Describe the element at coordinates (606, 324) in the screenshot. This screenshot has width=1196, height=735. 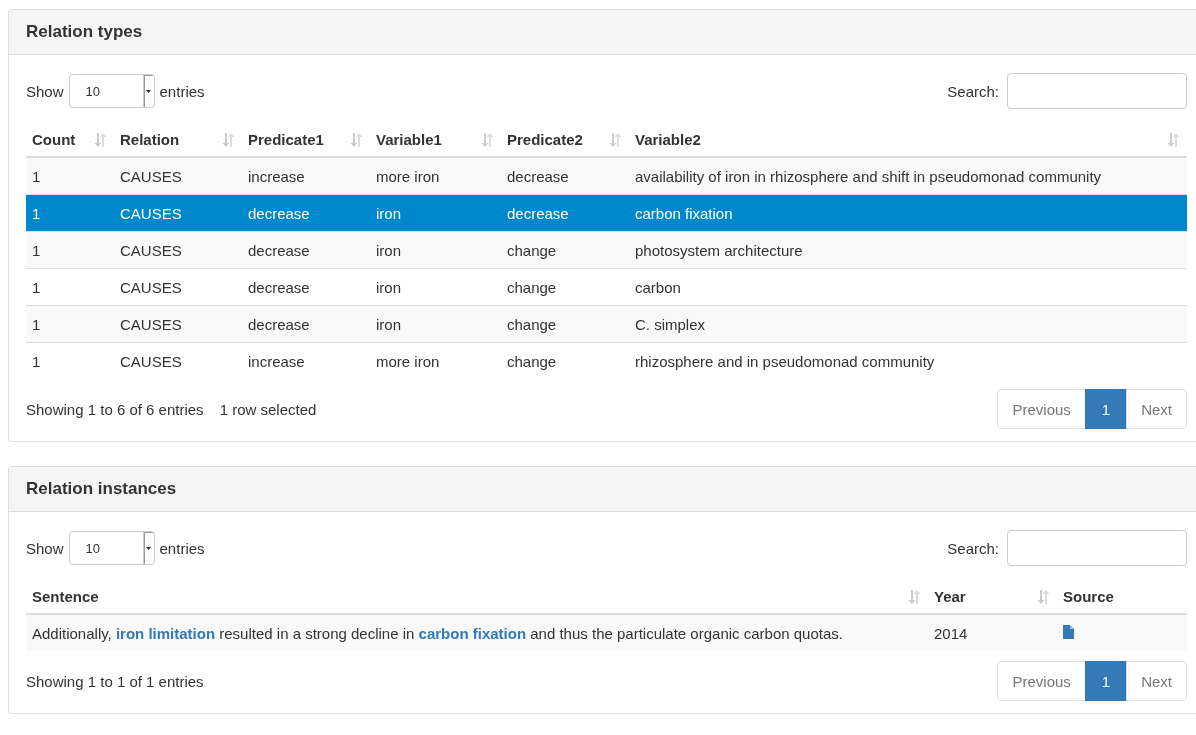
I see `table-row: 1 CAUSES decrease iron change C. simplex` at that location.